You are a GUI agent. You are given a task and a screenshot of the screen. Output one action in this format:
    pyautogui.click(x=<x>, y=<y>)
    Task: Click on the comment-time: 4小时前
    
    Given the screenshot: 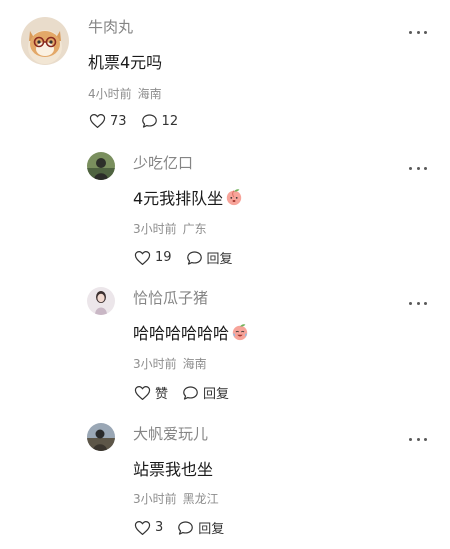 What is the action you would take?
    pyautogui.click(x=110, y=94)
    